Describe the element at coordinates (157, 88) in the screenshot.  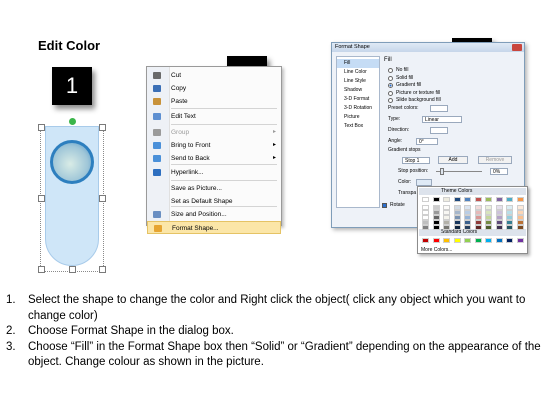
I see `copy-icon` at that location.